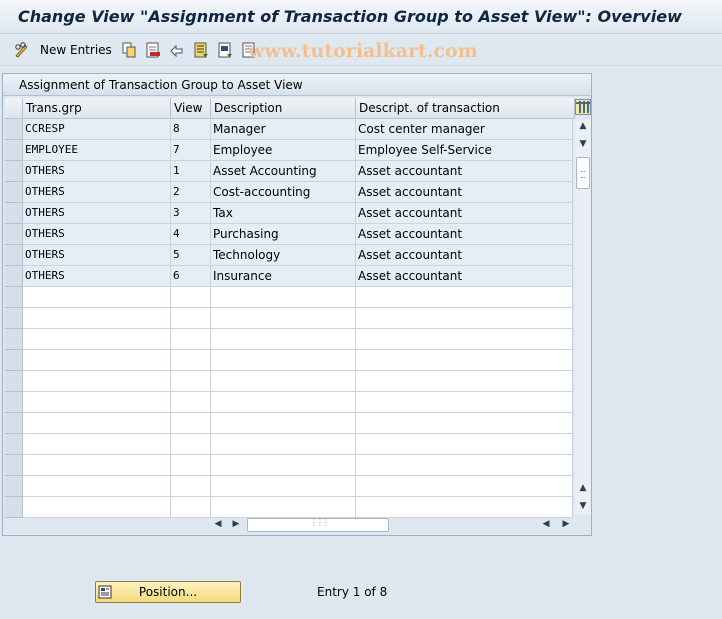 This screenshot has height=619, width=722. Describe the element at coordinates (63, 50) in the screenshot. I see `new-entries-button: New Entries` at that location.